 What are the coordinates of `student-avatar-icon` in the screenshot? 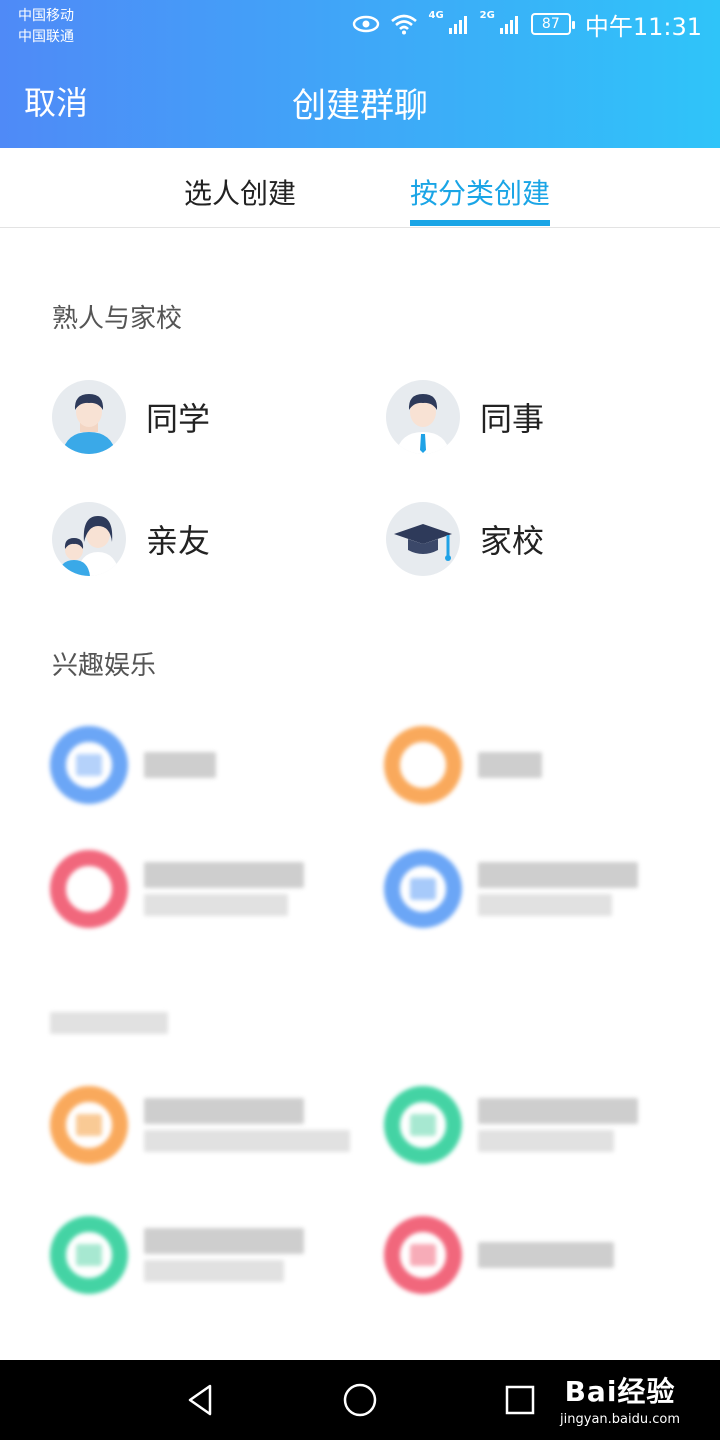 It's located at (89, 417).